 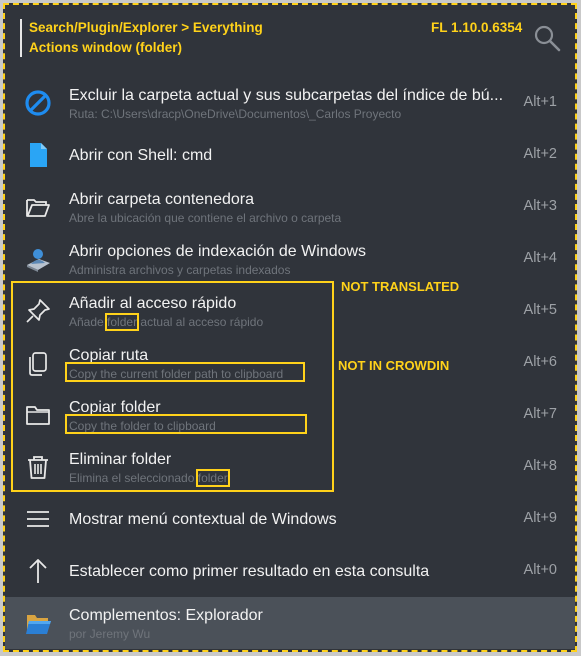 I want to click on version-label: FL 1.10.0.6354, so click(x=477, y=27).